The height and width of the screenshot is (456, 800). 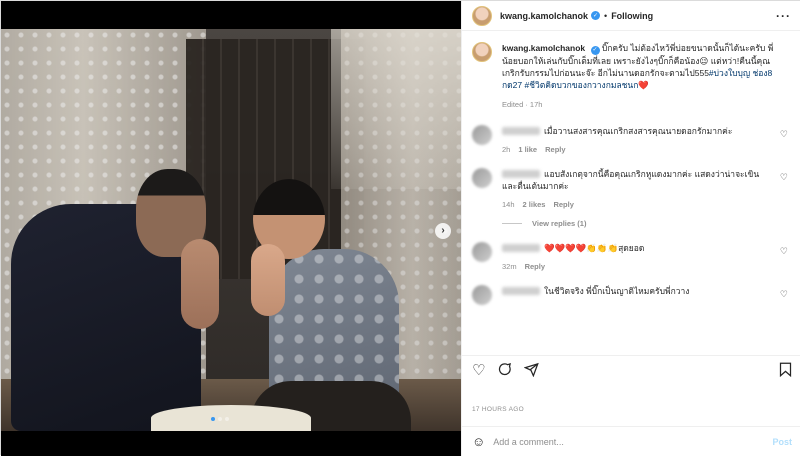 I want to click on carousel-next-icon: ›, so click(x=443, y=231).